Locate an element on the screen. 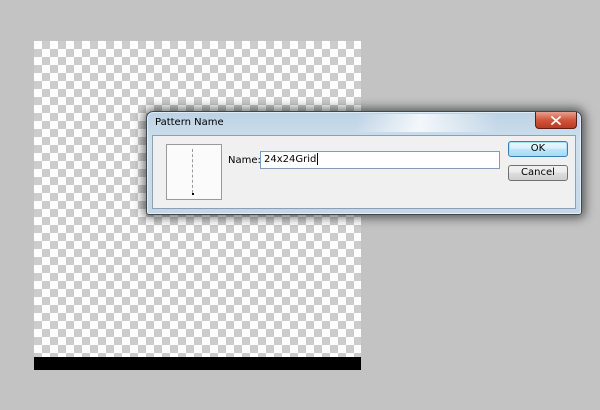 This screenshot has height=410, width=600. text-caret is located at coordinates (318, 159).